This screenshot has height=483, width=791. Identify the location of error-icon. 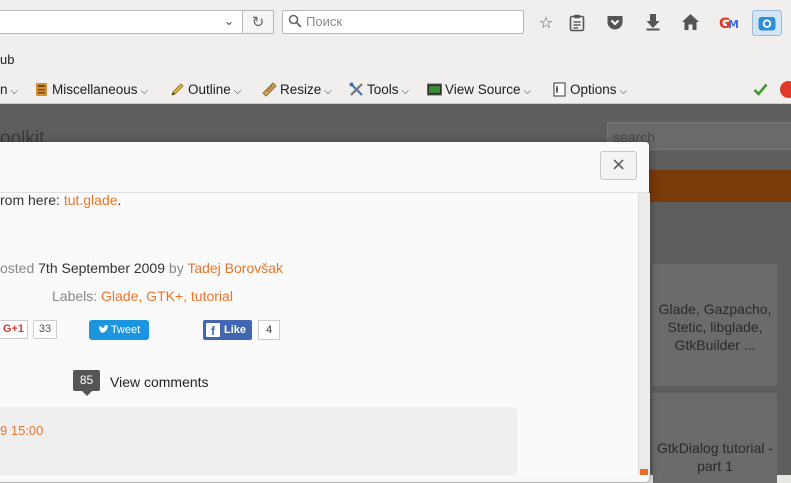
(785, 89).